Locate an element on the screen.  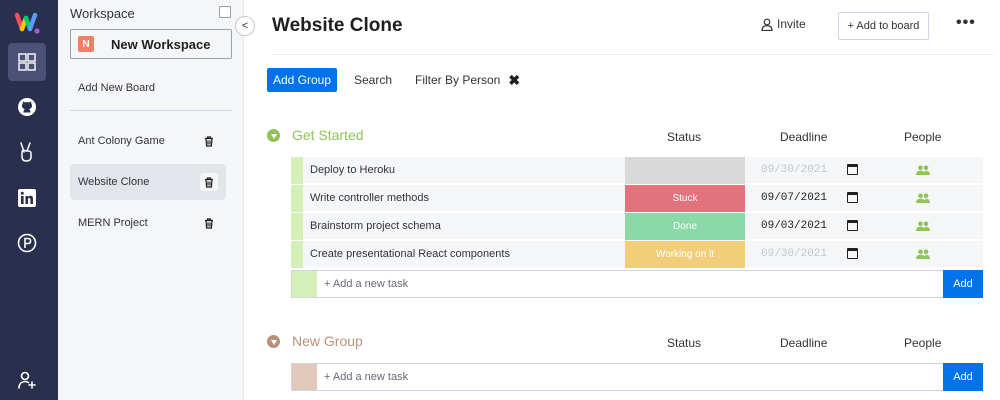
user-icon is located at coordinates (767, 24).